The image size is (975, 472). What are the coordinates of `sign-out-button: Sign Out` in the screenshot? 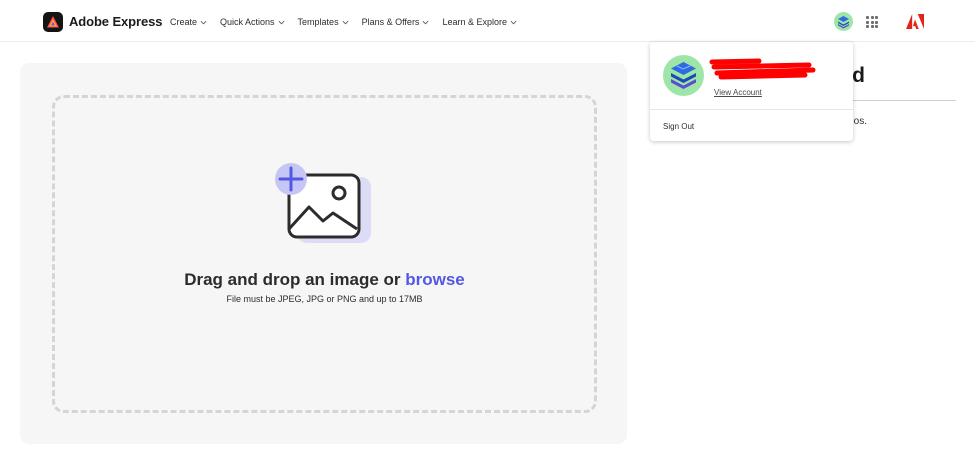 It's located at (678, 126).